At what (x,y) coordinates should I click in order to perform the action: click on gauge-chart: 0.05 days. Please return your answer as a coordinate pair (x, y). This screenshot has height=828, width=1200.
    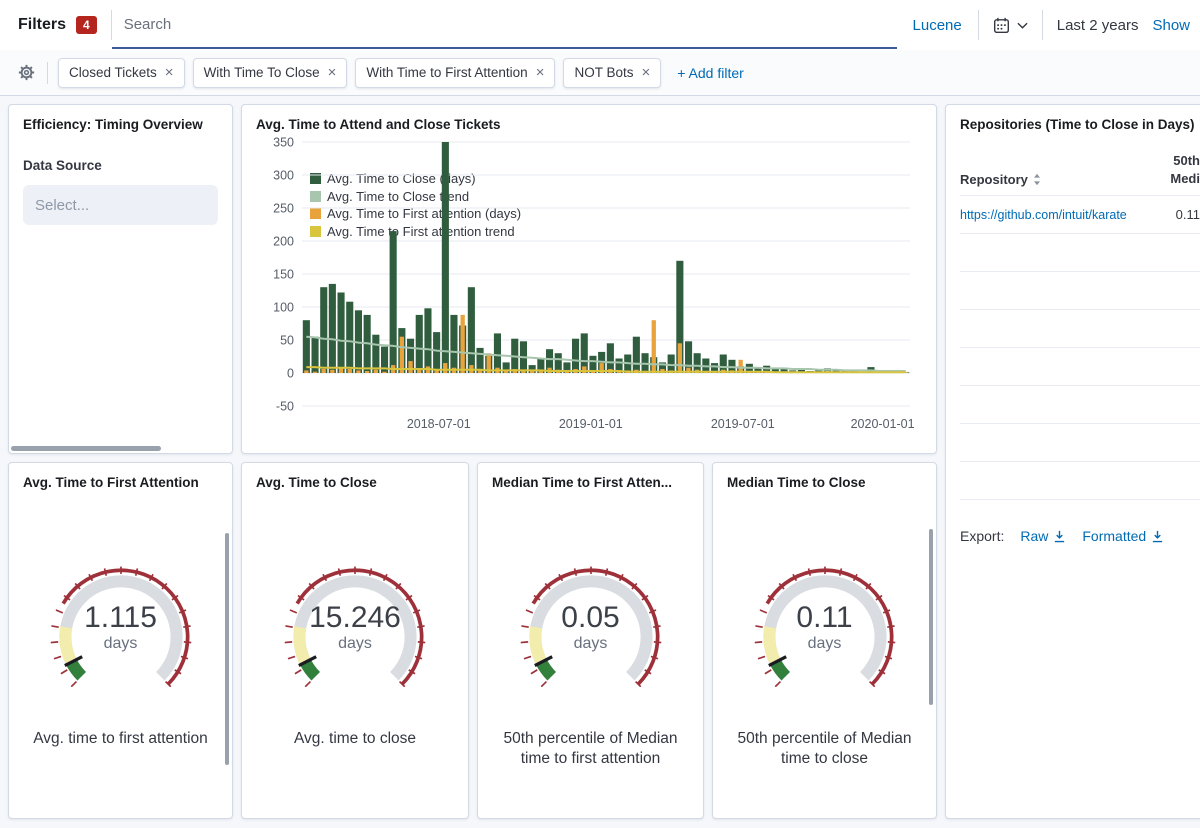
    Looking at the image, I should click on (591, 617).